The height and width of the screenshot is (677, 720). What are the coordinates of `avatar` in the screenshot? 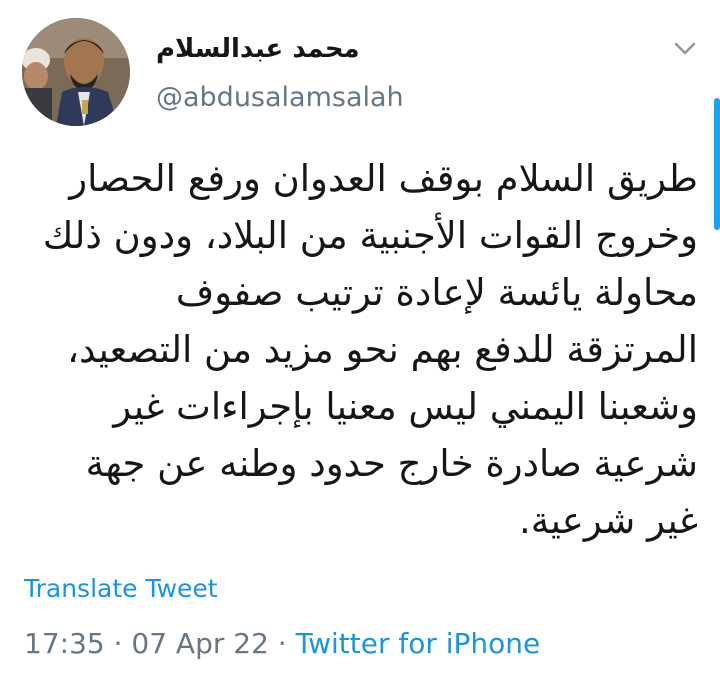 It's located at (76, 72).